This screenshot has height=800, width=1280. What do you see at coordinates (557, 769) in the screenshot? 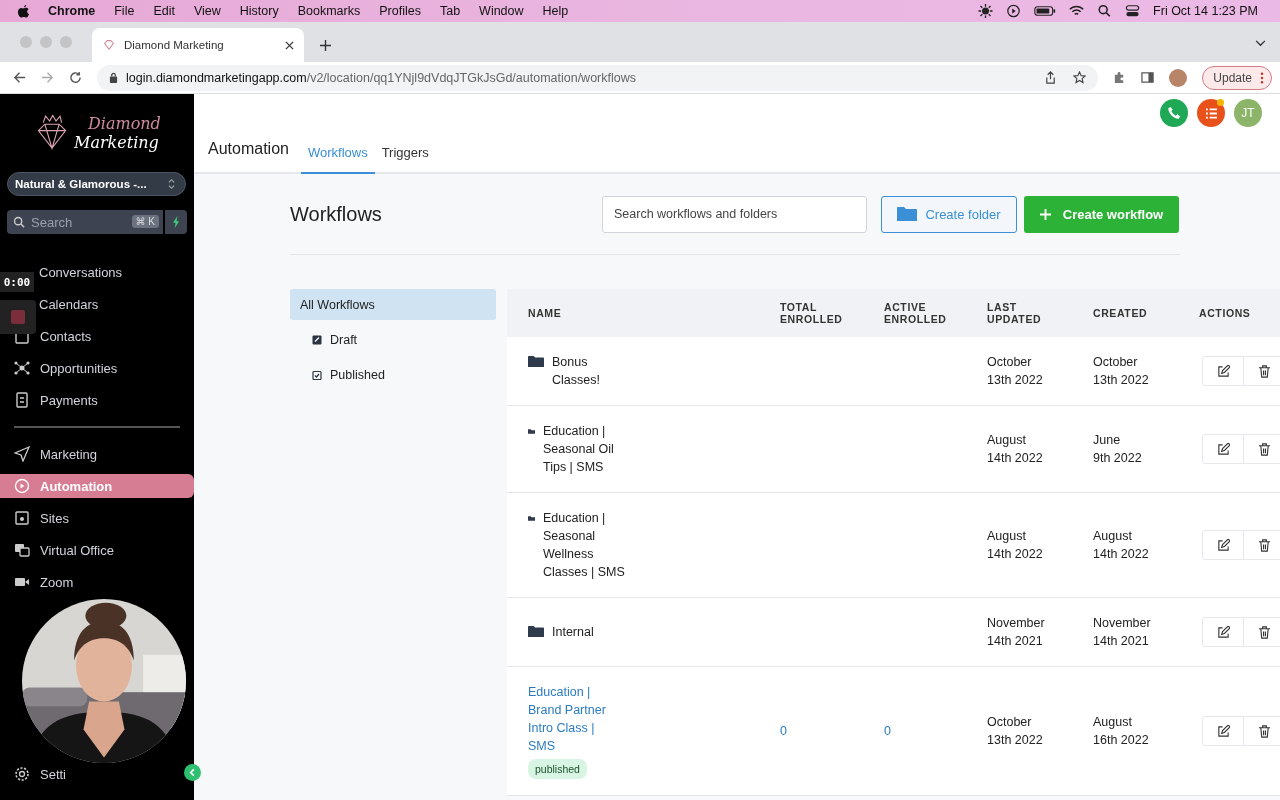
I see `status-badge: published` at bounding box center [557, 769].